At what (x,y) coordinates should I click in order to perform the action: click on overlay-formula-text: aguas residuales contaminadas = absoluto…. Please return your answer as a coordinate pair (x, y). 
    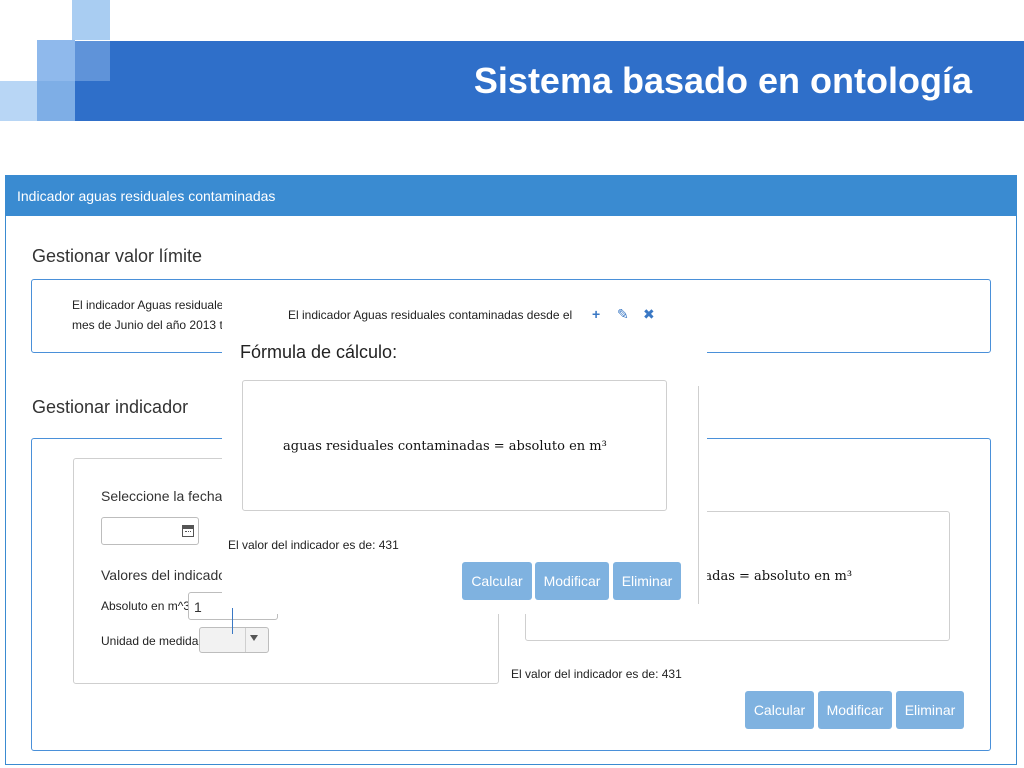
    Looking at the image, I should click on (445, 446).